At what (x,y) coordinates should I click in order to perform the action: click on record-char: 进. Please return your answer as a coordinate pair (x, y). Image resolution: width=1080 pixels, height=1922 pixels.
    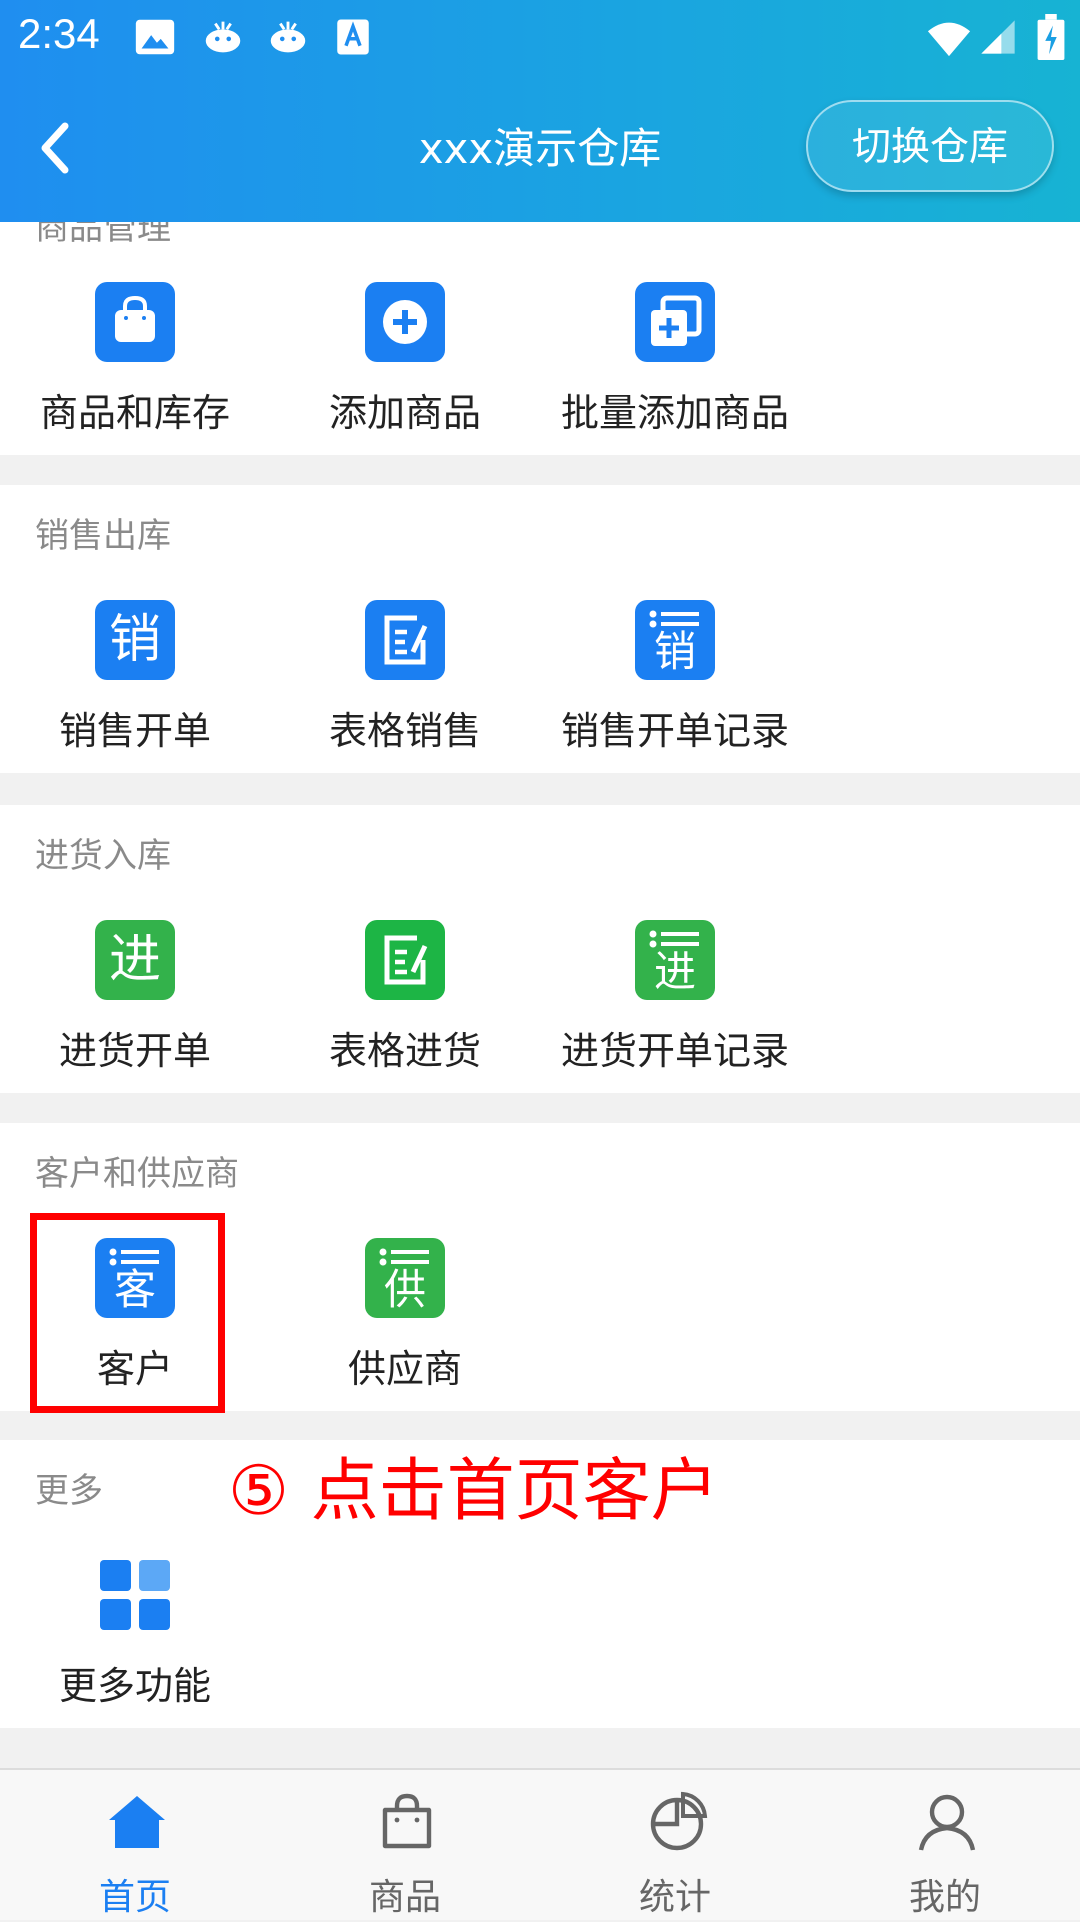
    Looking at the image, I should click on (674, 971).